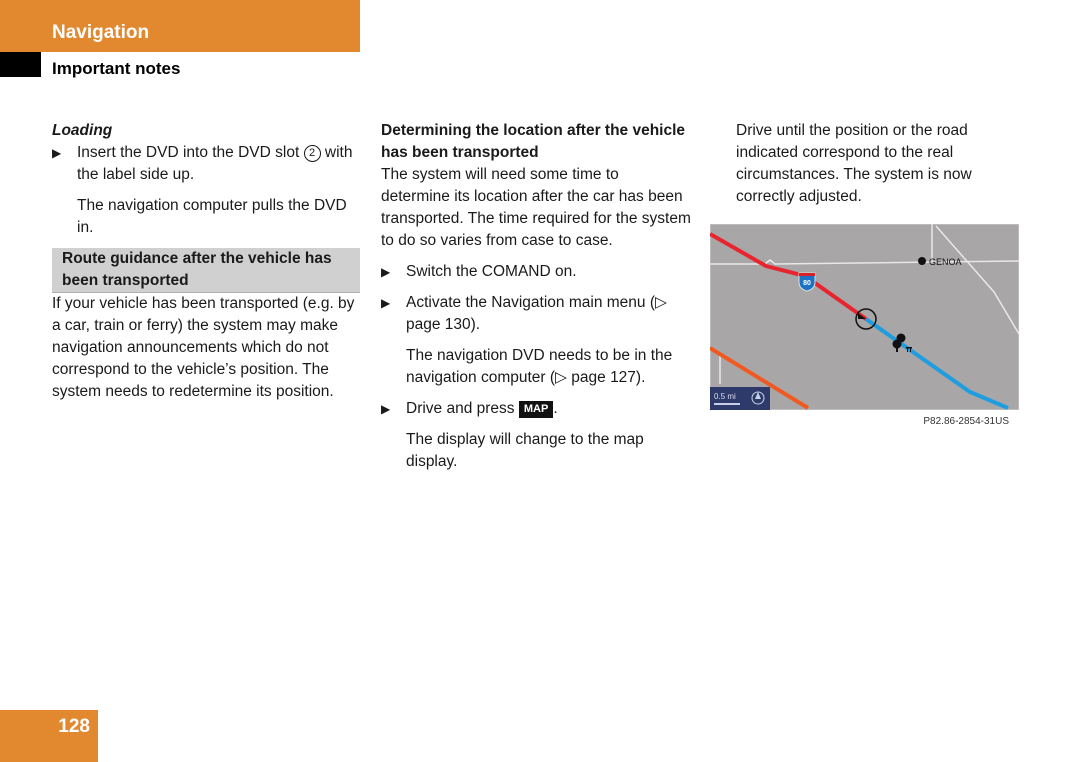  What do you see at coordinates (966, 421) in the screenshot?
I see `figure-caption: P82.86-2854-31US` at bounding box center [966, 421].